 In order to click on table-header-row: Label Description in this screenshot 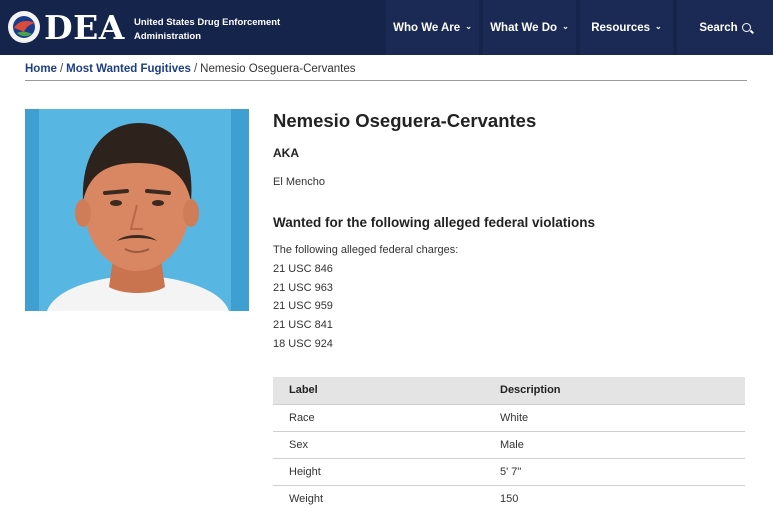, I will do `click(509, 390)`.